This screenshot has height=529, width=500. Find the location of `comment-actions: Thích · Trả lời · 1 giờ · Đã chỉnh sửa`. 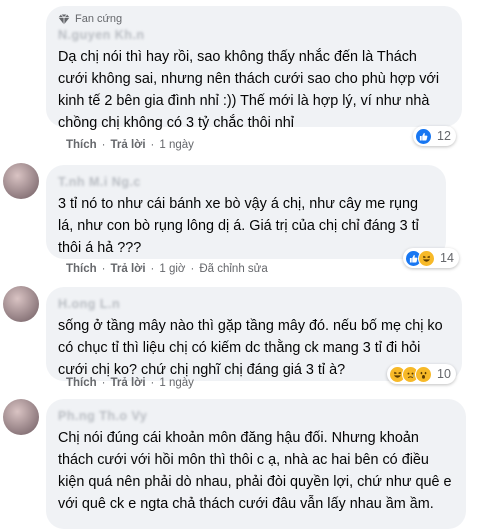

comment-actions: Thích · Trả lời · 1 giờ · Đã chỉnh sửa is located at coordinates (167, 269).